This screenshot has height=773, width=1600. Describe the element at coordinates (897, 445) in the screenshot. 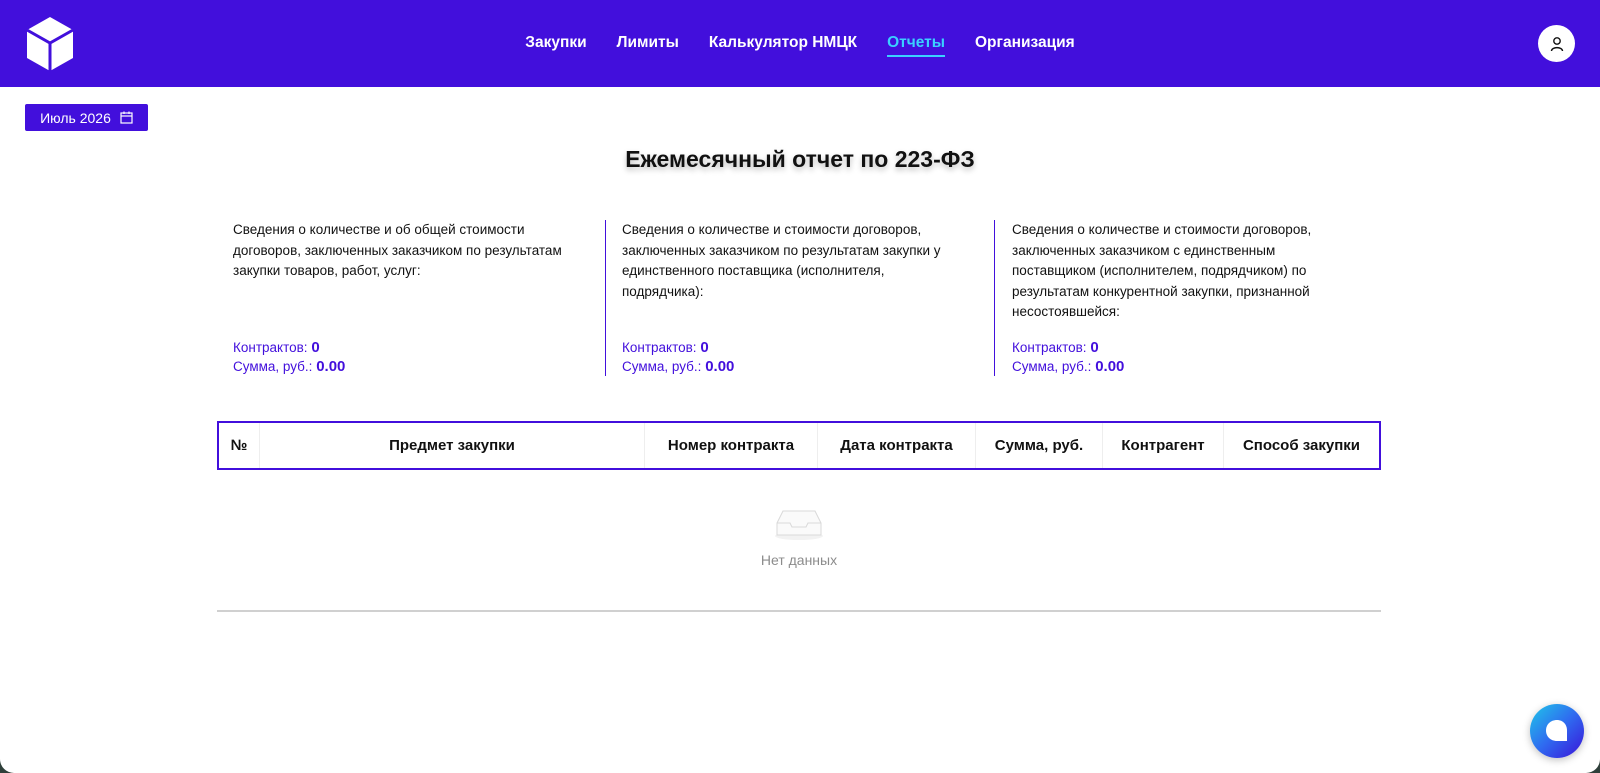

I see `column-contract-date: Дата контракта` at that location.